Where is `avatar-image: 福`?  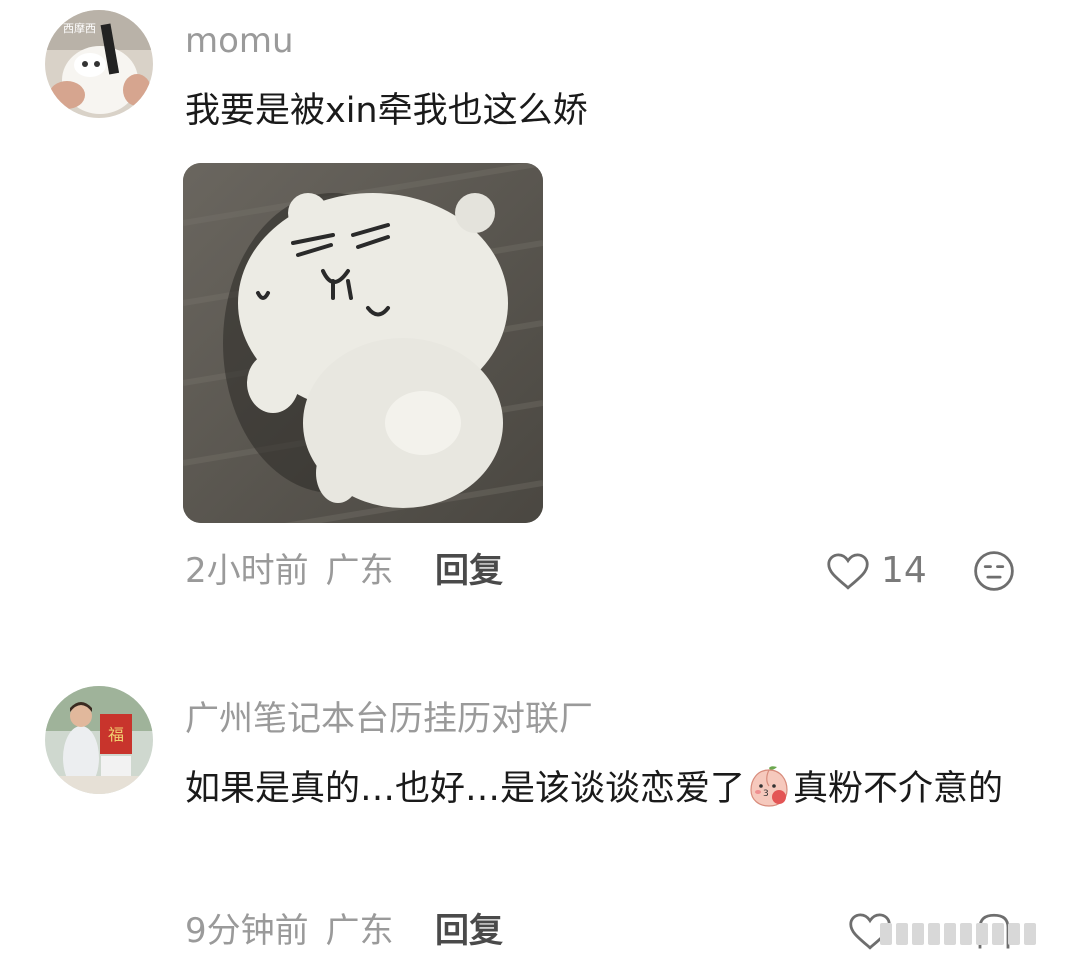 avatar-image: 福 is located at coordinates (99, 740).